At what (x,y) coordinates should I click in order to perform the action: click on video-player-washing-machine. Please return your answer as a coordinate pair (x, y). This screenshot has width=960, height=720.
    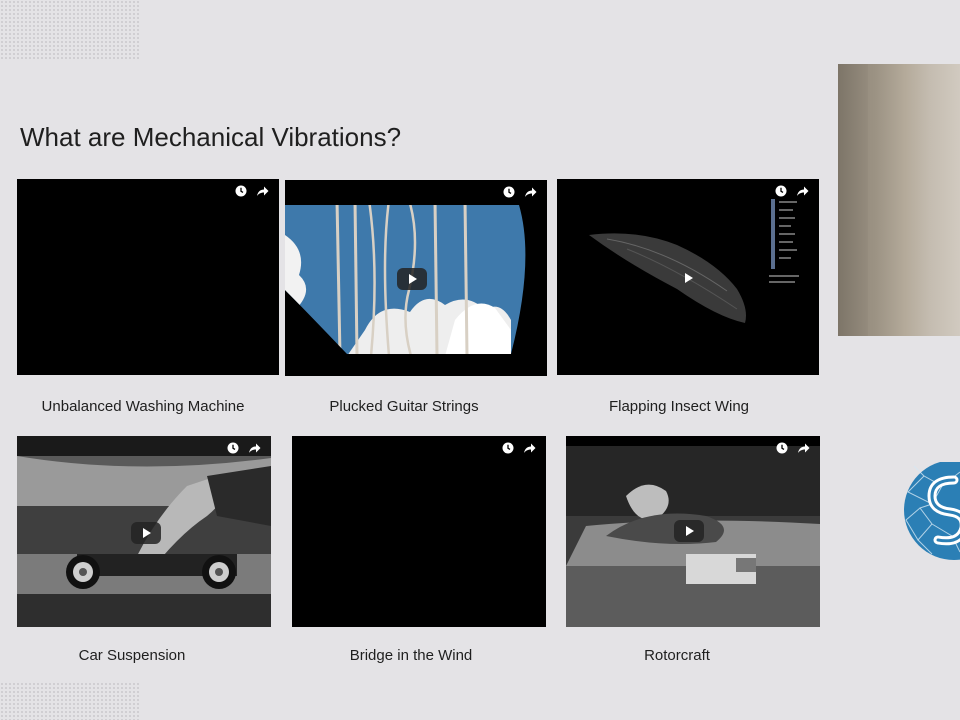
    Looking at the image, I should click on (148, 277).